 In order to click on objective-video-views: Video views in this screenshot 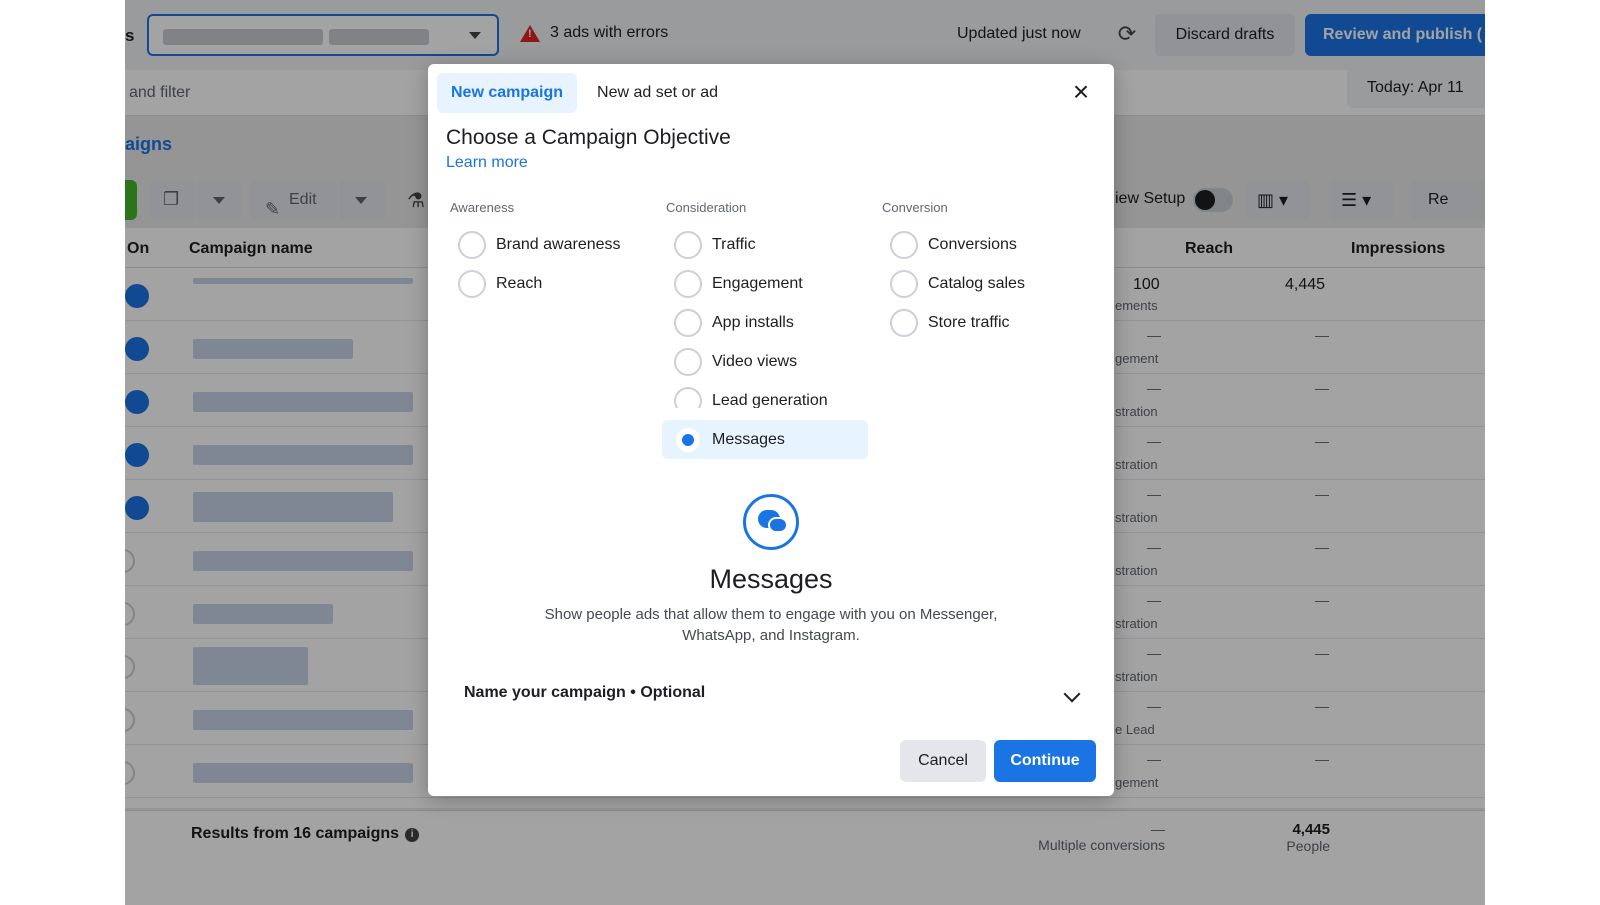, I will do `click(767, 361)`.